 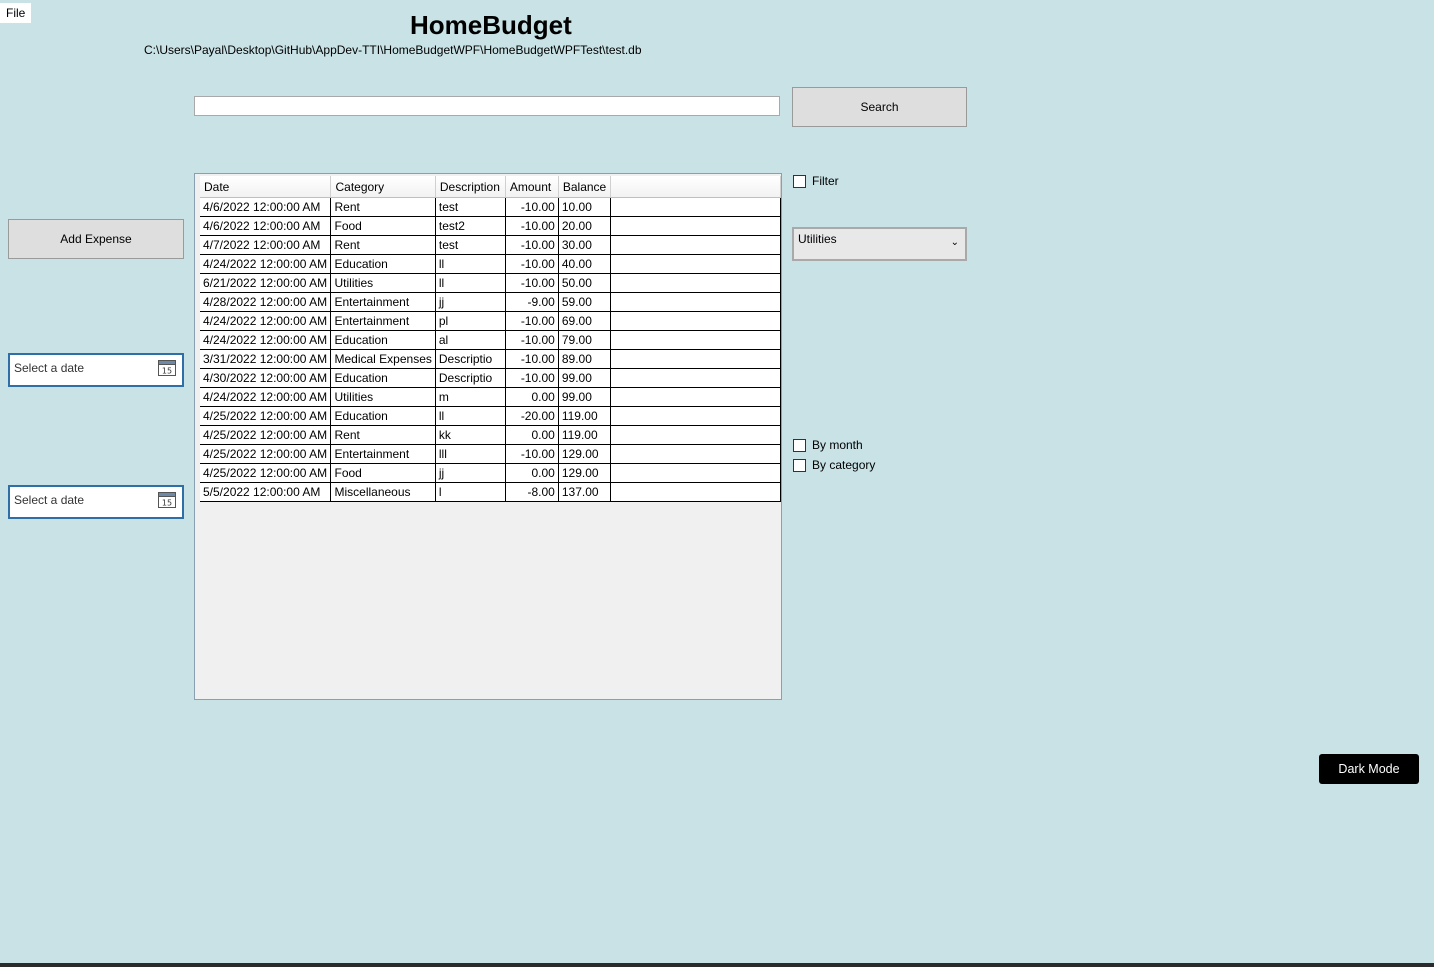 I want to click on by-category-label: By category, so click(x=844, y=465).